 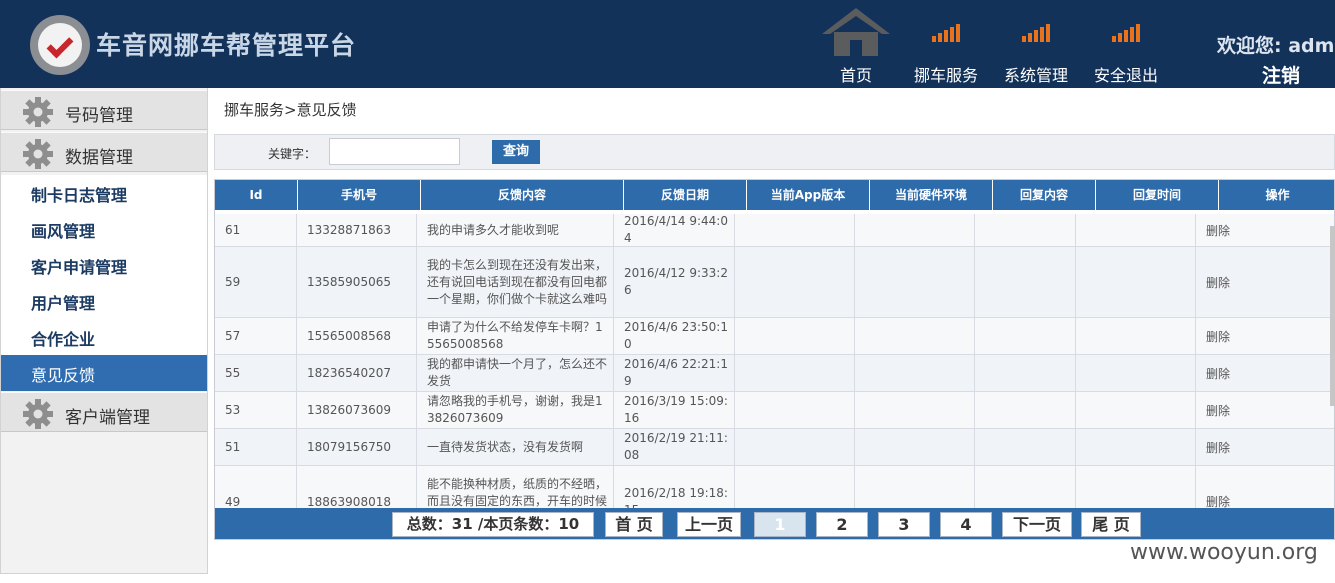 I want to click on cell-phone: 18079156750, so click(x=349, y=447).